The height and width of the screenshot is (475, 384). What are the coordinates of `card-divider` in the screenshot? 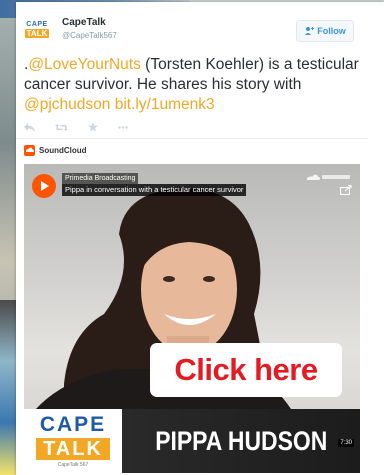 It's located at (192, 138).